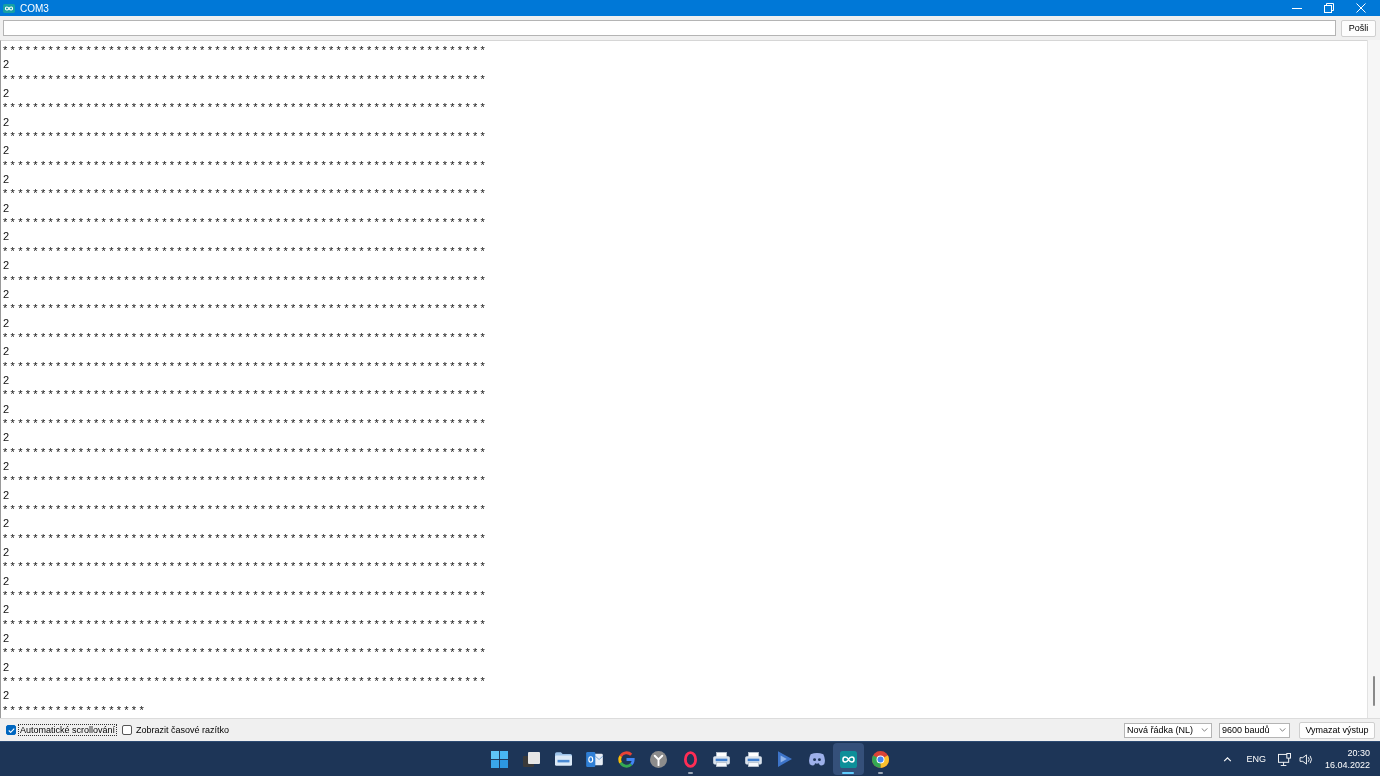 Image resolution: width=1380 pixels, height=776 pixels. What do you see at coordinates (1358, 753) in the screenshot?
I see `clock-time: 20:30` at bounding box center [1358, 753].